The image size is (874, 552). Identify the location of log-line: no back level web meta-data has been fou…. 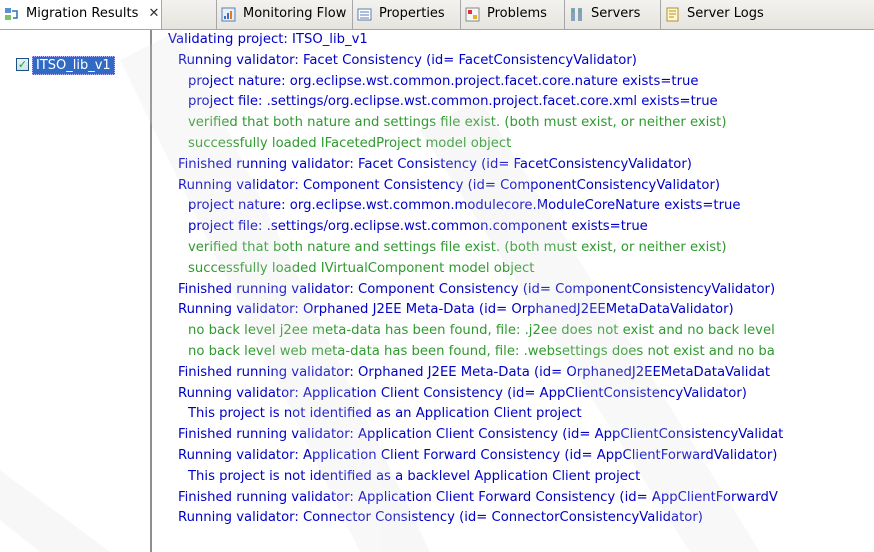
(481, 351).